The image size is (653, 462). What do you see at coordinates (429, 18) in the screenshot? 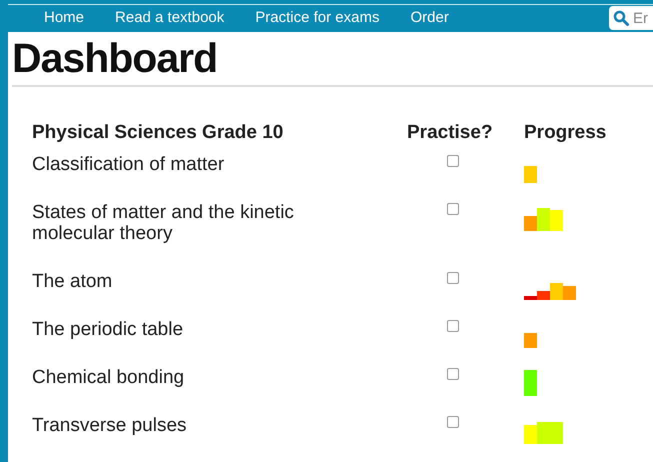
I see `nav-link: Order` at bounding box center [429, 18].